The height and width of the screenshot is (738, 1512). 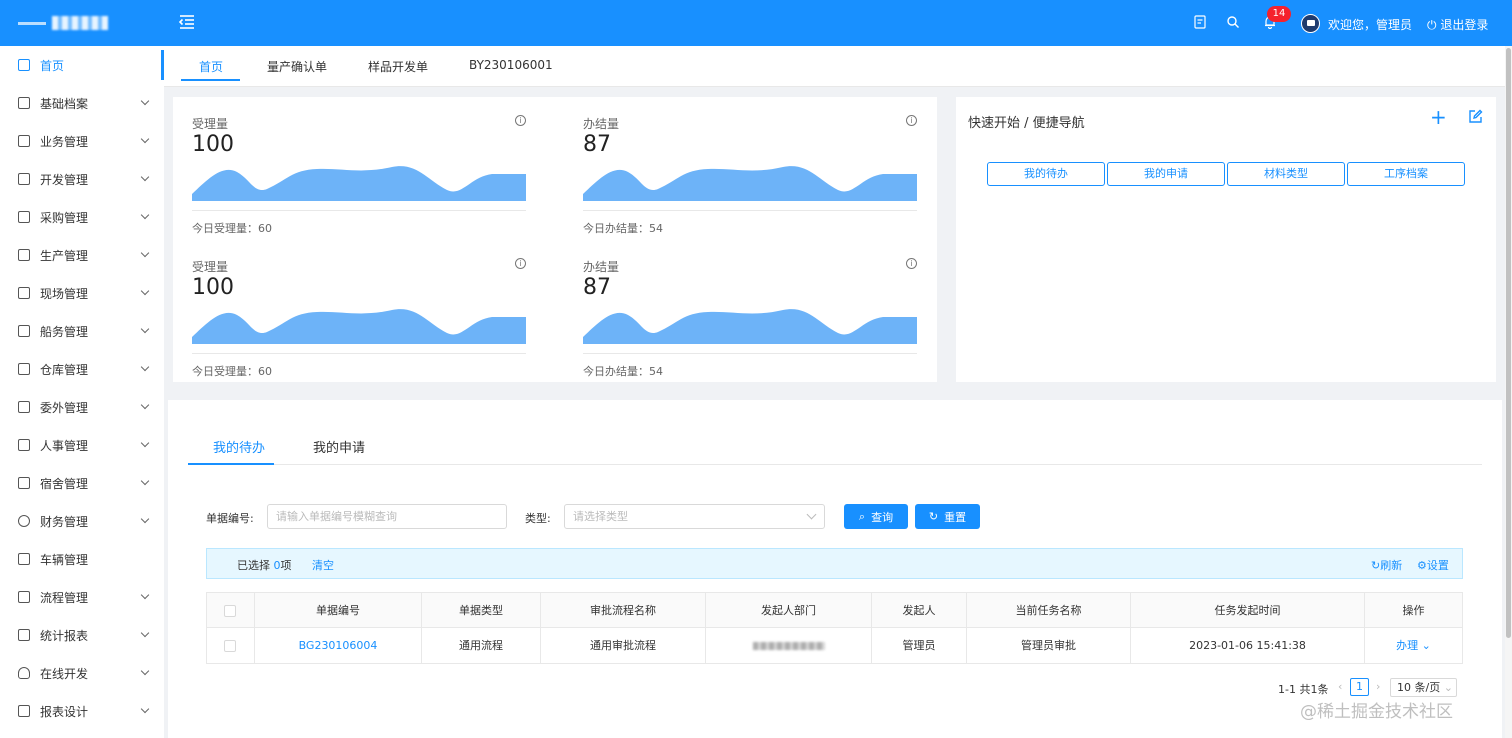 I want to click on tab-my-requests: 我的申请, so click(x=339, y=446).